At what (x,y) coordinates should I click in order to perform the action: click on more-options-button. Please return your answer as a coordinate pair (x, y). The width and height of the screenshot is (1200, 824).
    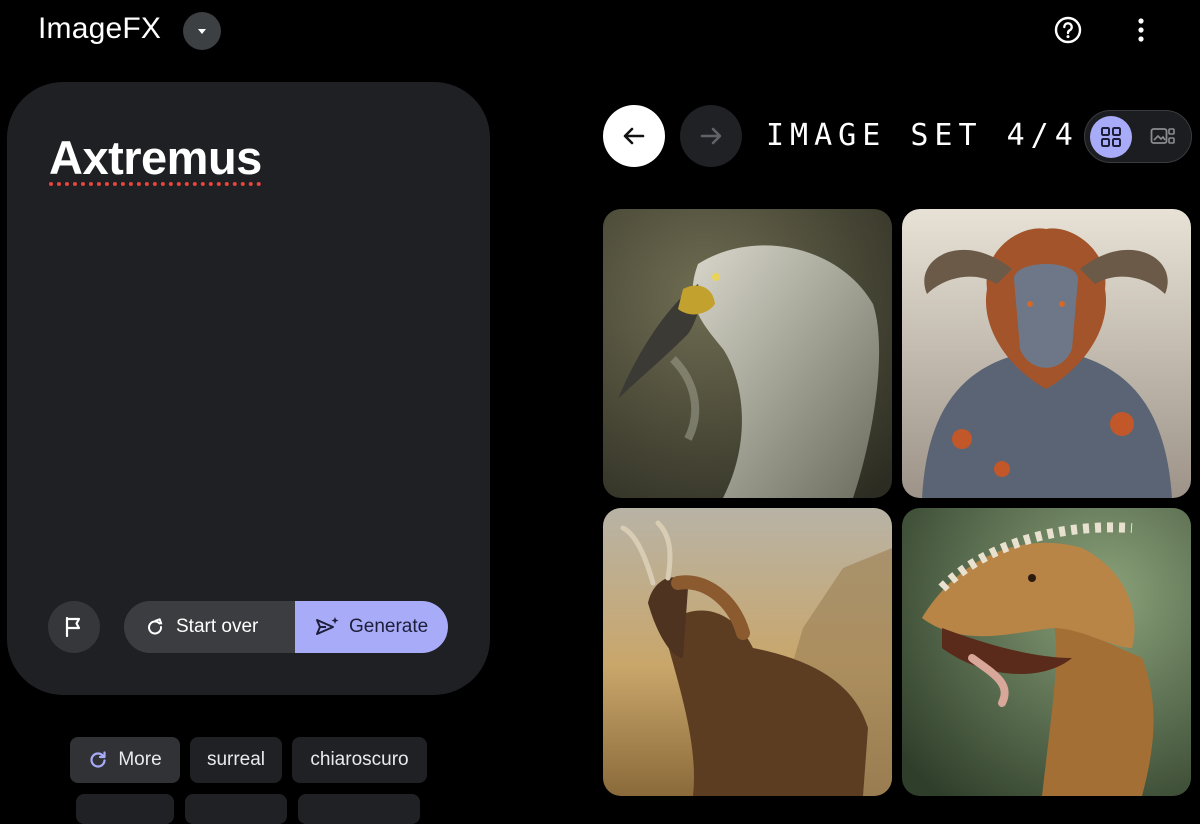
    Looking at the image, I should click on (1141, 30).